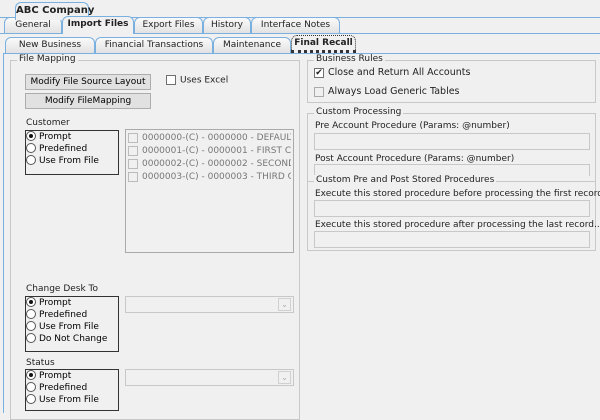 The height and width of the screenshot is (420, 600). Describe the element at coordinates (204, 80) in the screenshot. I see `uses-excel-label: Uses Excel` at that location.